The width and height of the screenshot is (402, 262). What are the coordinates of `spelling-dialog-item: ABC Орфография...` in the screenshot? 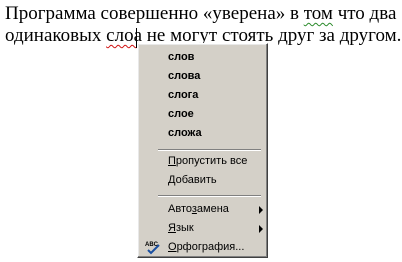 It's located at (202, 247).